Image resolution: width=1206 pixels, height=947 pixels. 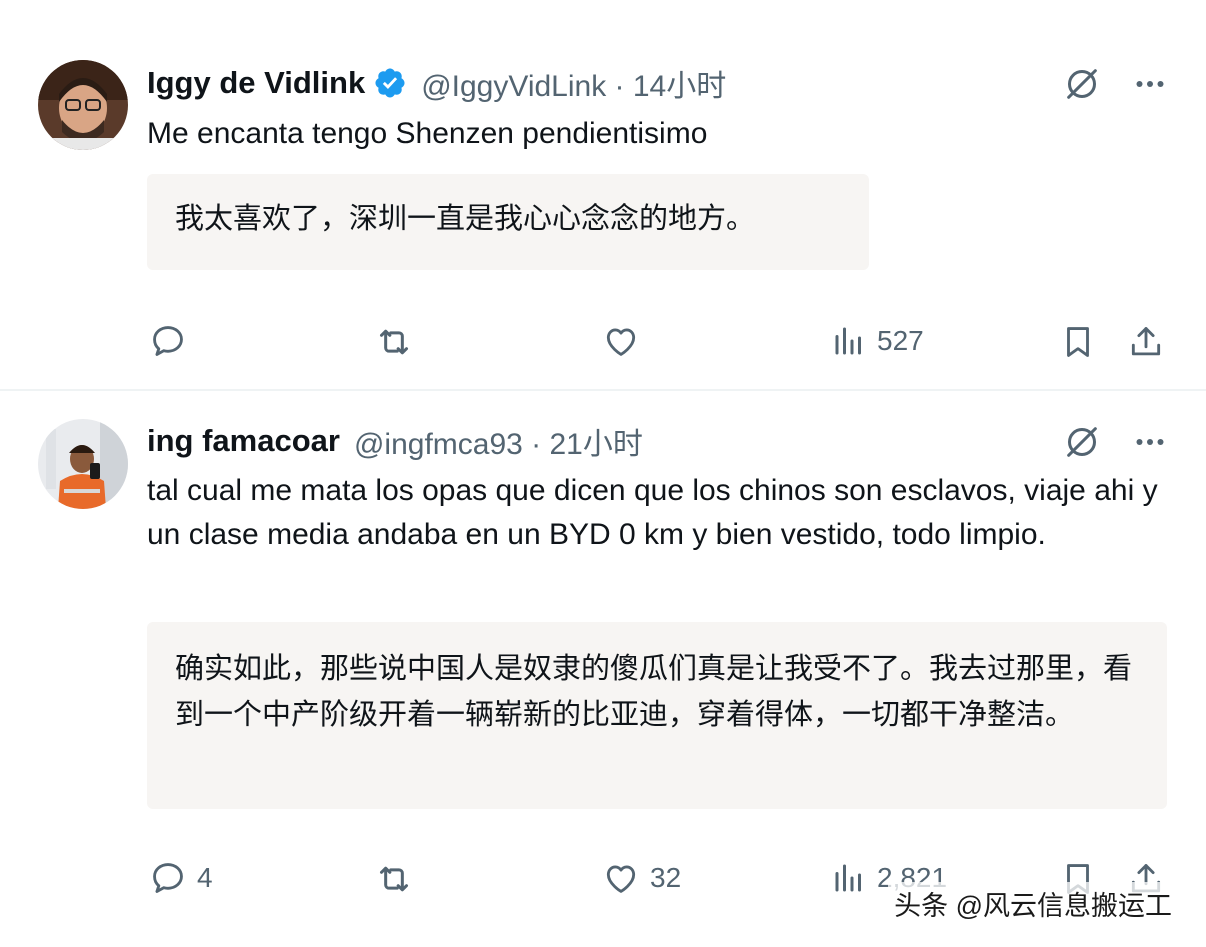 I want to click on like-count: 32, so click(x=666, y=877).